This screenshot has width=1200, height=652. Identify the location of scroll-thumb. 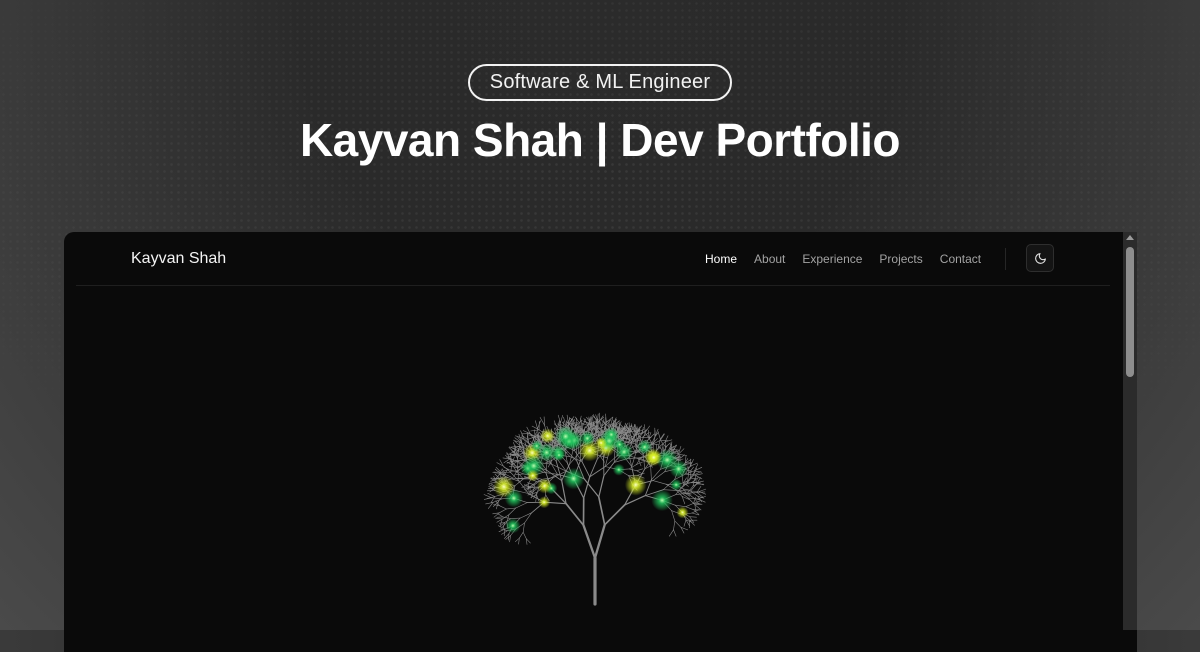
(1130, 312).